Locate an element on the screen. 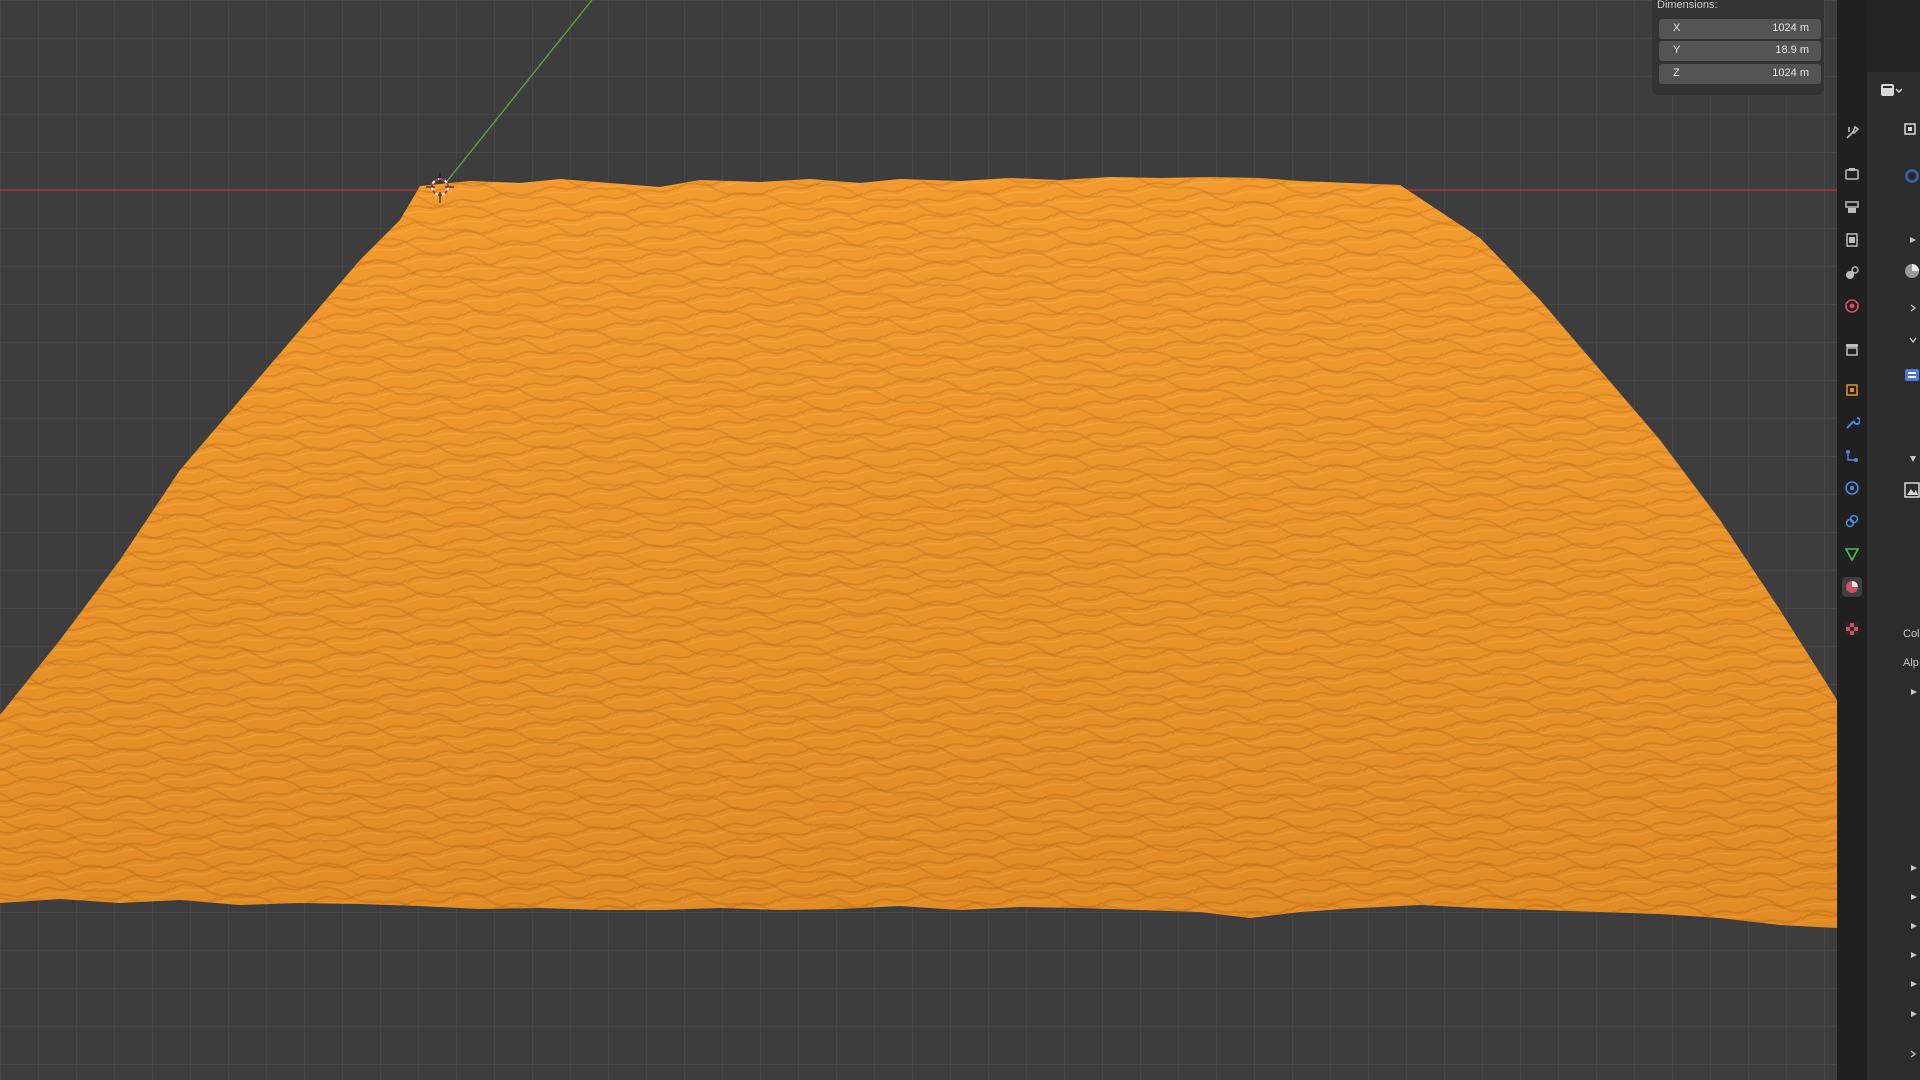 This screenshot has height=1080, width=1920. tab-collection is located at coordinates (1852, 349).